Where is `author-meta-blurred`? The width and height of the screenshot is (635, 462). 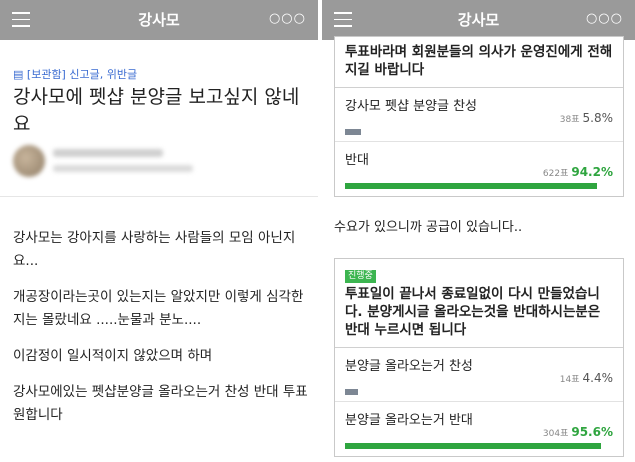 author-meta-blurred is located at coordinates (123, 168).